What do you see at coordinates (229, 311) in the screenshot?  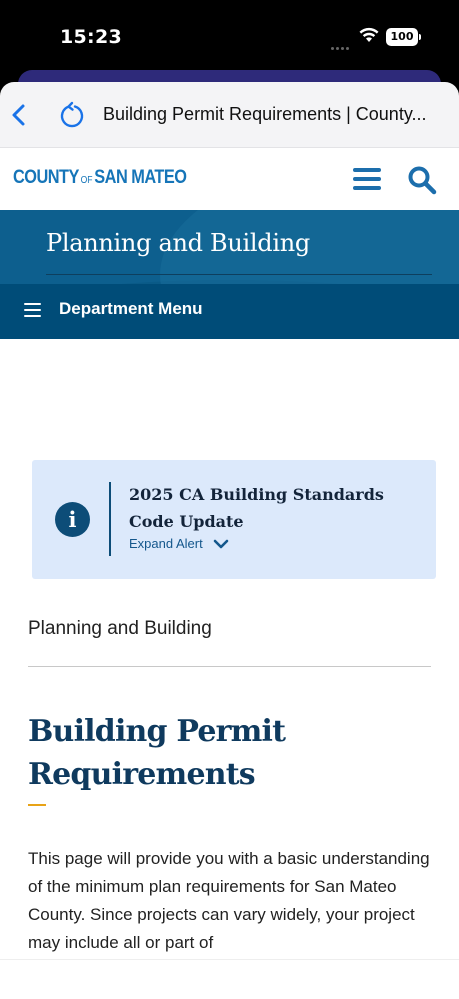 I see `department-menu-button: Department Menu` at bounding box center [229, 311].